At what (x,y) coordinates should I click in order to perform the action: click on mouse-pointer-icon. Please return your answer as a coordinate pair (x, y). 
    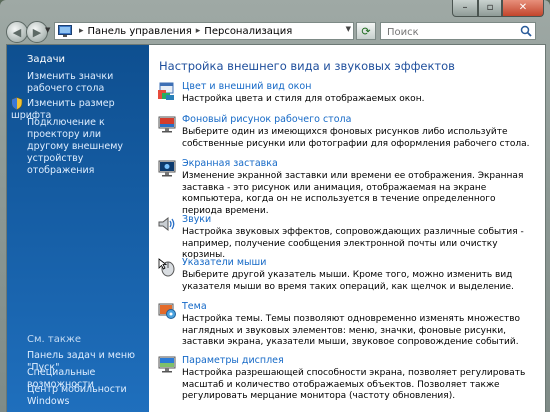
    Looking at the image, I should click on (166, 267).